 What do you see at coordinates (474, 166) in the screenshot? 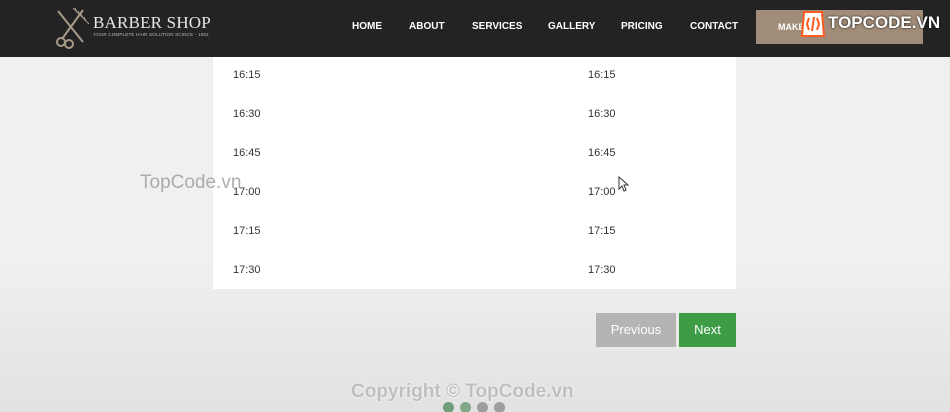
I see `time-slot-row: 16:45 16:45` at bounding box center [474, 166].